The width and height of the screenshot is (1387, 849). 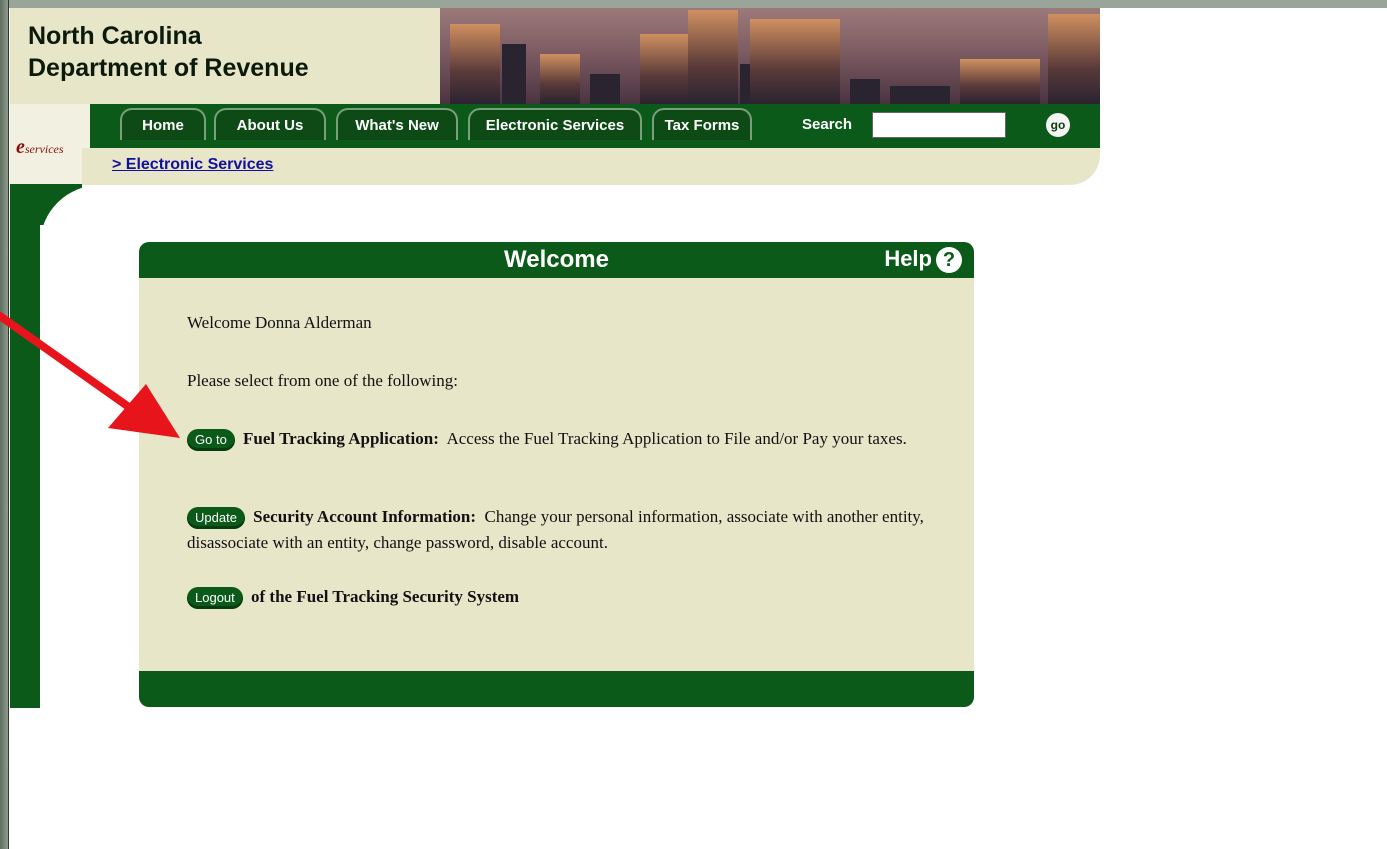 I want to click on update-button: Update, so click(x=216, y=518).